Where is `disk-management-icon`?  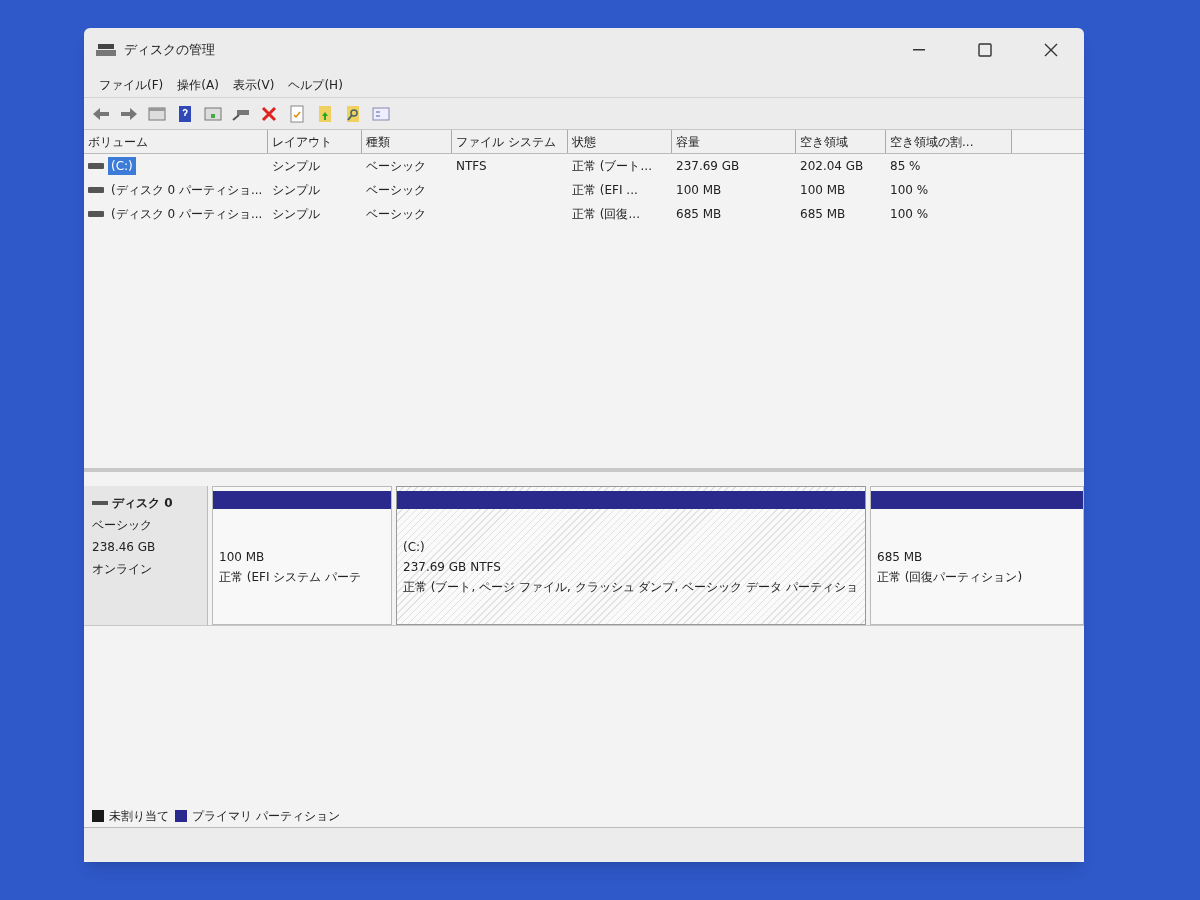
disk-management-icon is located at coordinates (106, 50).